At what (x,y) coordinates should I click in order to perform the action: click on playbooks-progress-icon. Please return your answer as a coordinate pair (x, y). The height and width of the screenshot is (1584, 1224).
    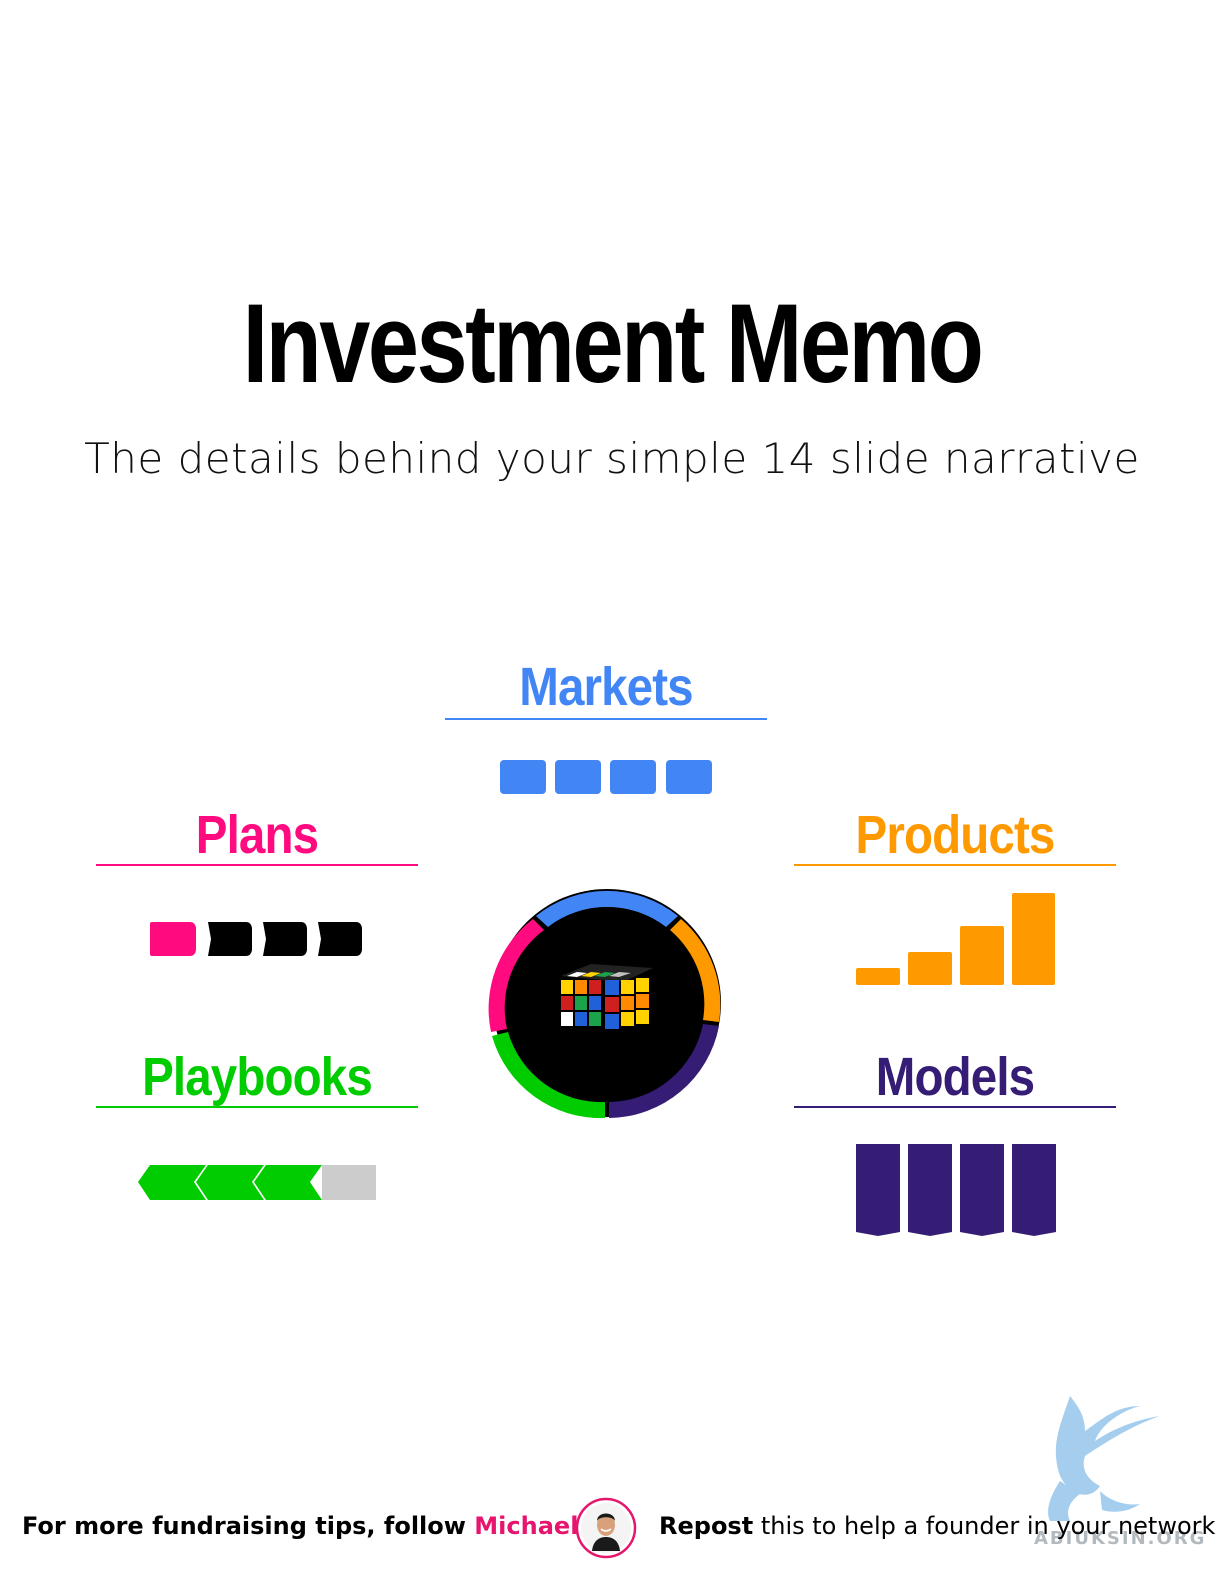
    Looking at the image, I should click on (257, 1182).